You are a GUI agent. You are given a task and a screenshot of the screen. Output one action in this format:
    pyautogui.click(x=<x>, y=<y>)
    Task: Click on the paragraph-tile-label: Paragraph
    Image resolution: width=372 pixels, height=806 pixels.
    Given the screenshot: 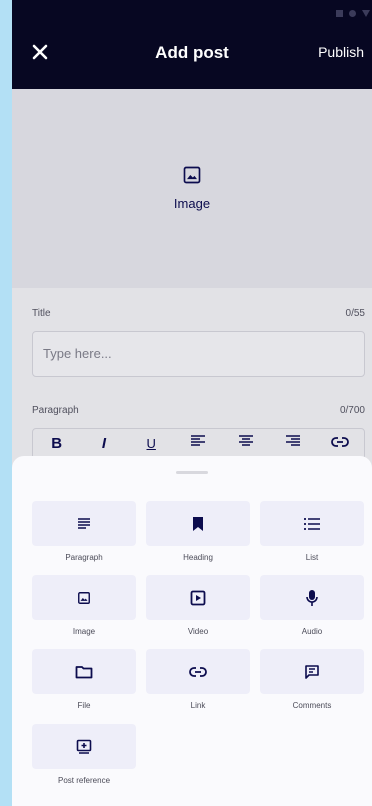 What is the action you would take?
    pyautogui.click(x=84, y=557)
    